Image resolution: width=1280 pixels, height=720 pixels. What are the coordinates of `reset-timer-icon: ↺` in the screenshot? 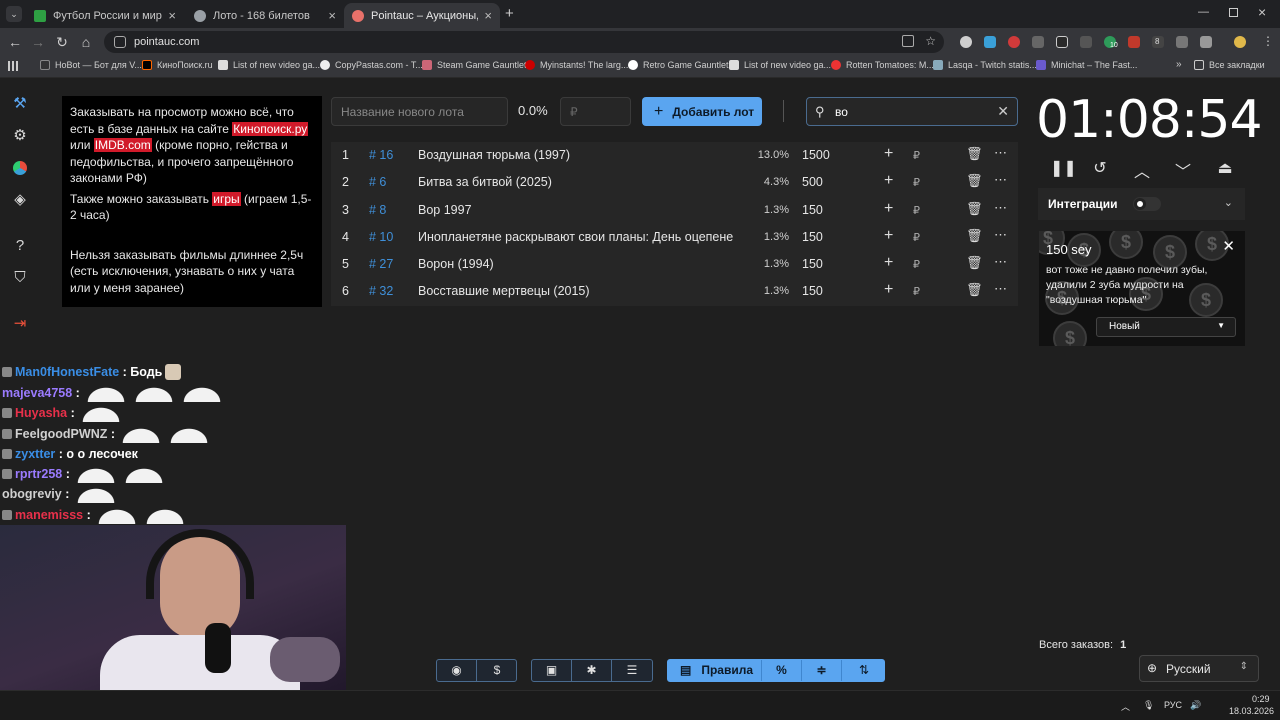 It's located at (1100, 167).